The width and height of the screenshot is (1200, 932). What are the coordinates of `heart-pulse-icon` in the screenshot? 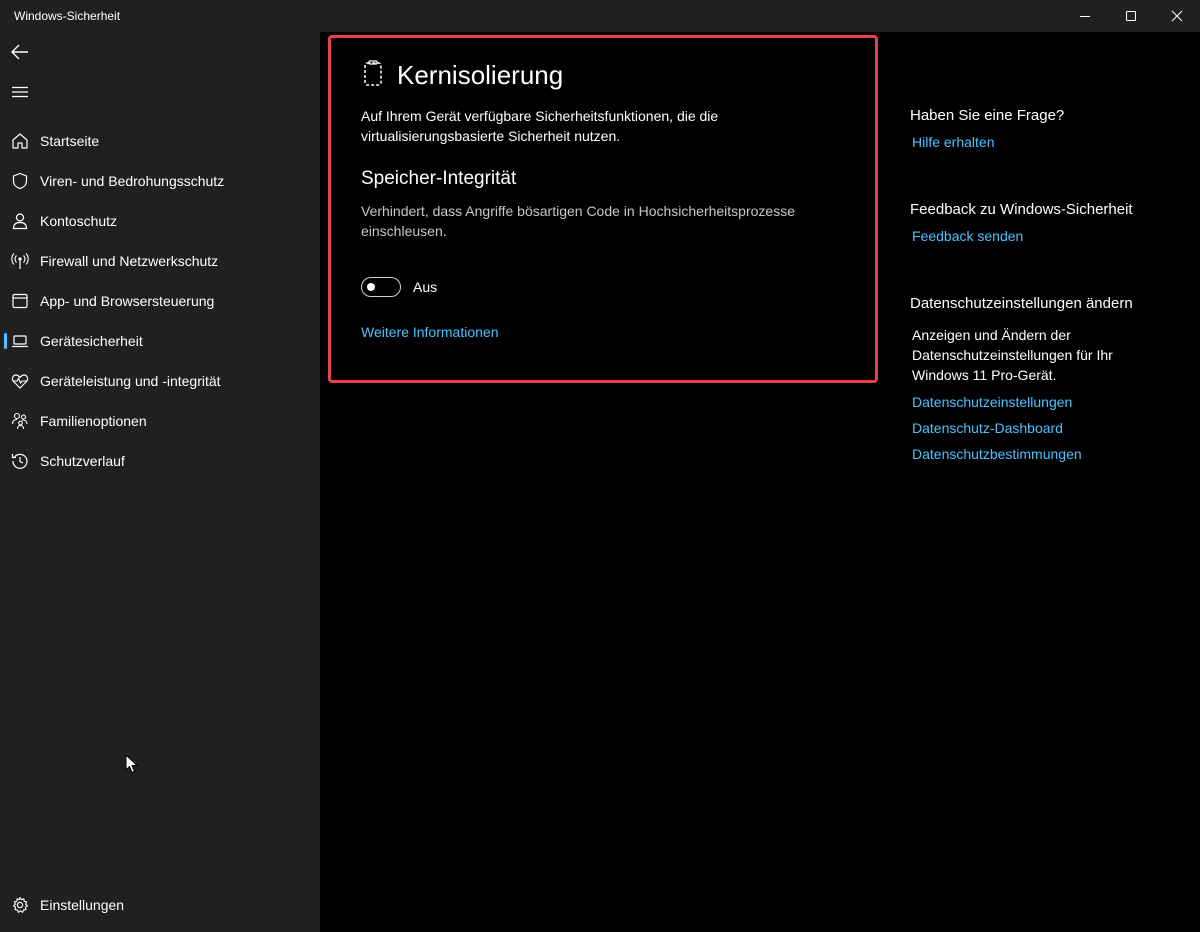 It's located at (20, 381).